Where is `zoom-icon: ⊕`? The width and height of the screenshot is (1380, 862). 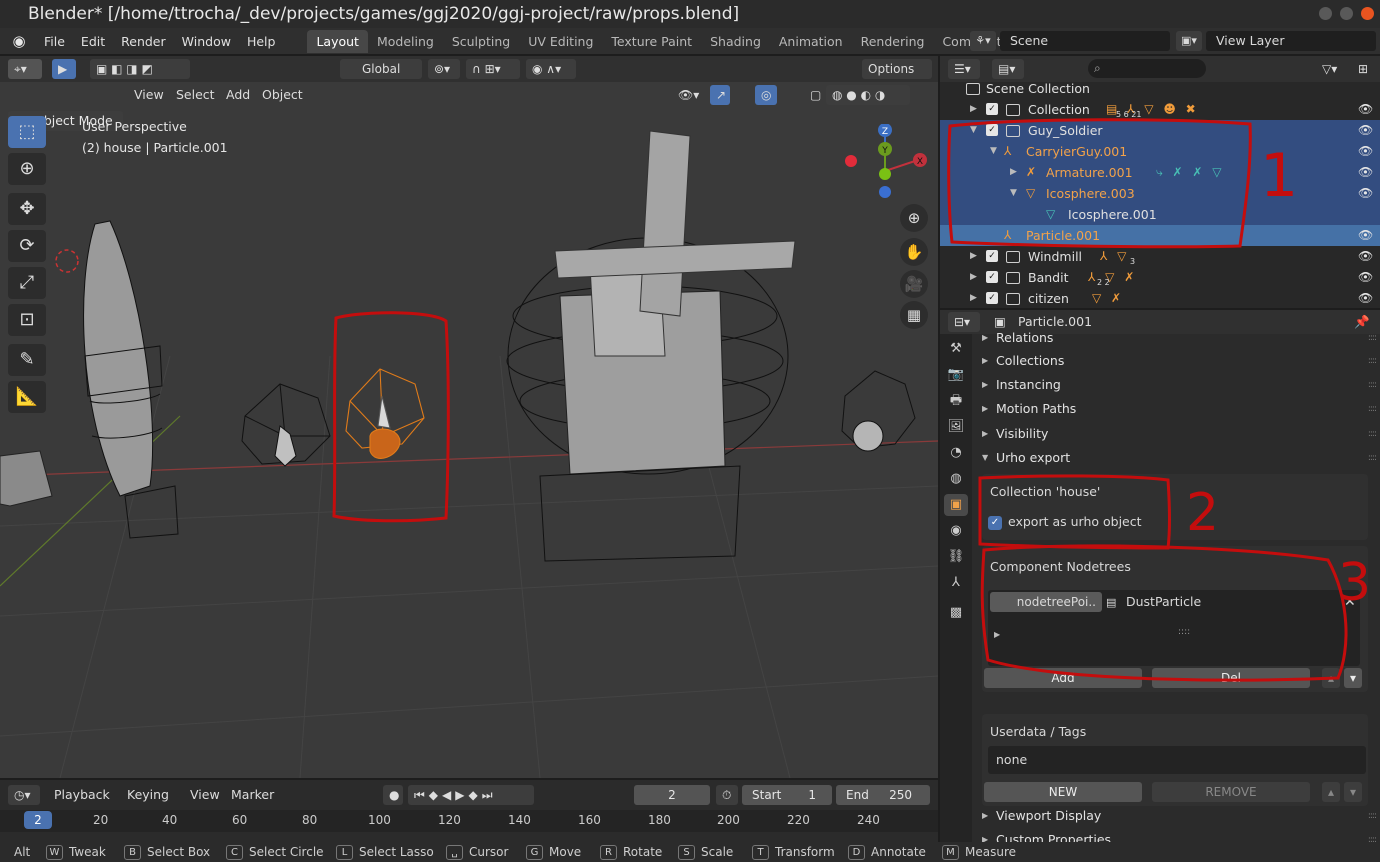
zoom-icon: ⊕ is located at coordinates (914, 218).